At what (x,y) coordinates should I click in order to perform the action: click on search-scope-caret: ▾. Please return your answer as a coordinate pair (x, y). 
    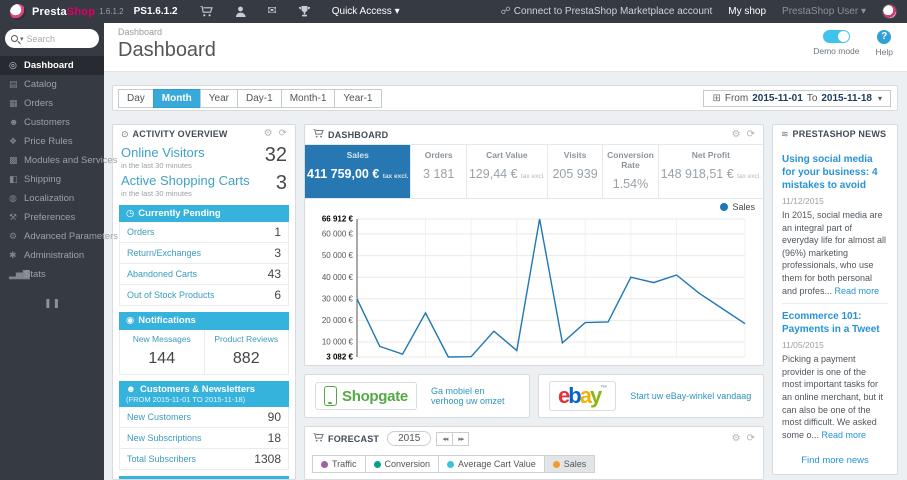
    Looking at the image, I should click on (22, 39).